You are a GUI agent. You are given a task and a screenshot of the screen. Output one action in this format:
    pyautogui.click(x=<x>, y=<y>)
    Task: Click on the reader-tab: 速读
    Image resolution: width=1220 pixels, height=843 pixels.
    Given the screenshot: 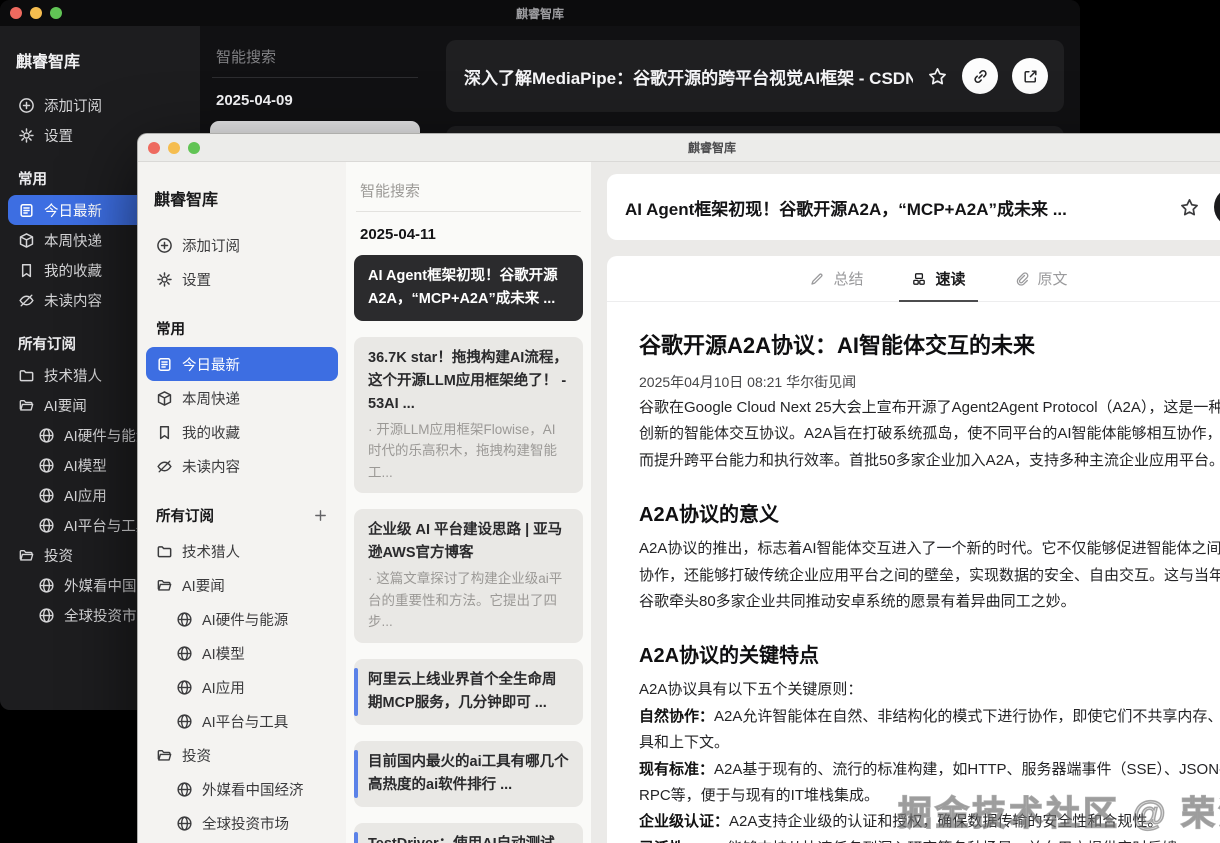 What is the action you would take?
    pyautogui.click(x=938, y=279)
    